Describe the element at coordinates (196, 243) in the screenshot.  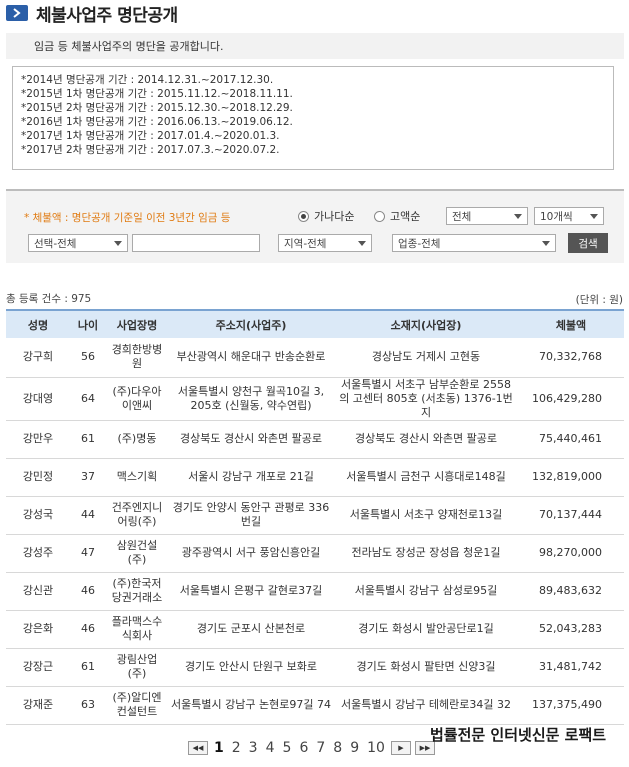
I see `keyword-input` at that location.